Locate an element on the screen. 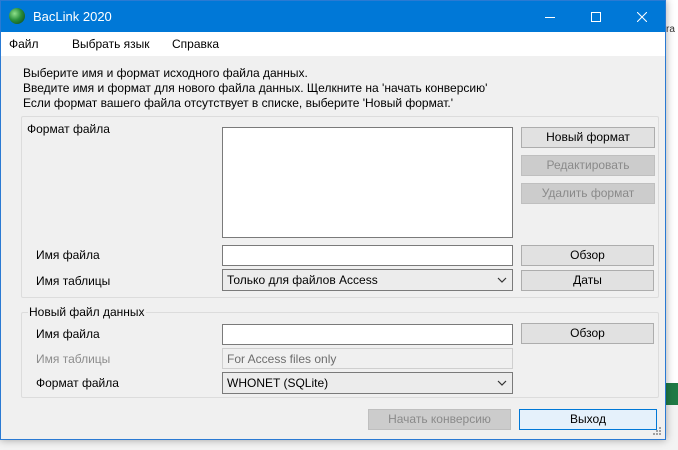 This screenshot has width=678, height=450. source-file-name-input is located at coordinates (367, 255).